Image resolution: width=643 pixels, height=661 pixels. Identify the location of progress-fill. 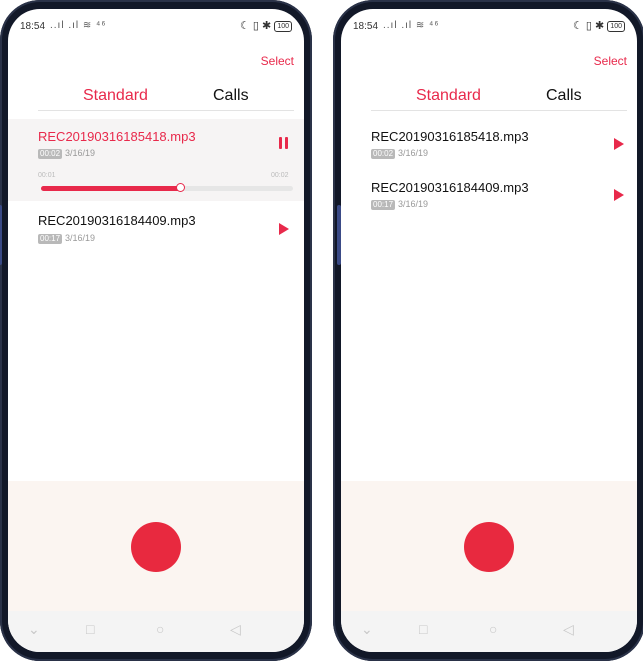
(110, 188).